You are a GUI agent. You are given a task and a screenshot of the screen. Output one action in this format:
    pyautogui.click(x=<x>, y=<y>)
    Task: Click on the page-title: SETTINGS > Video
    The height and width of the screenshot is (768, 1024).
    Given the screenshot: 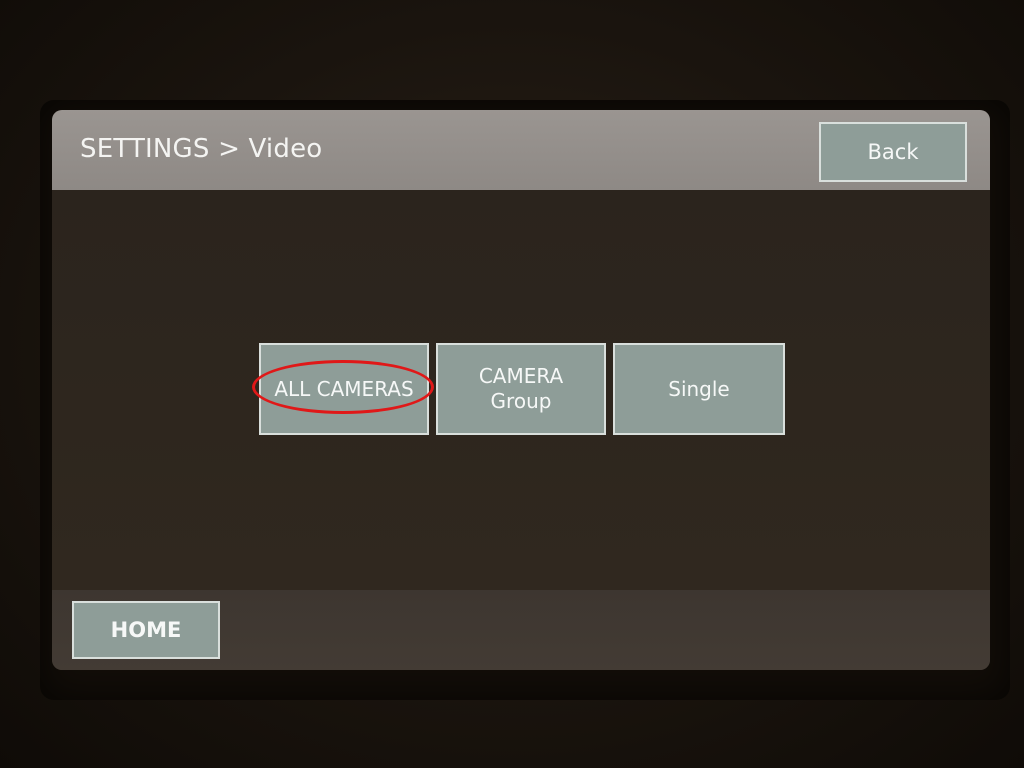 What is the action you would take?
    pyautogui.click(x=201, y=149)
    